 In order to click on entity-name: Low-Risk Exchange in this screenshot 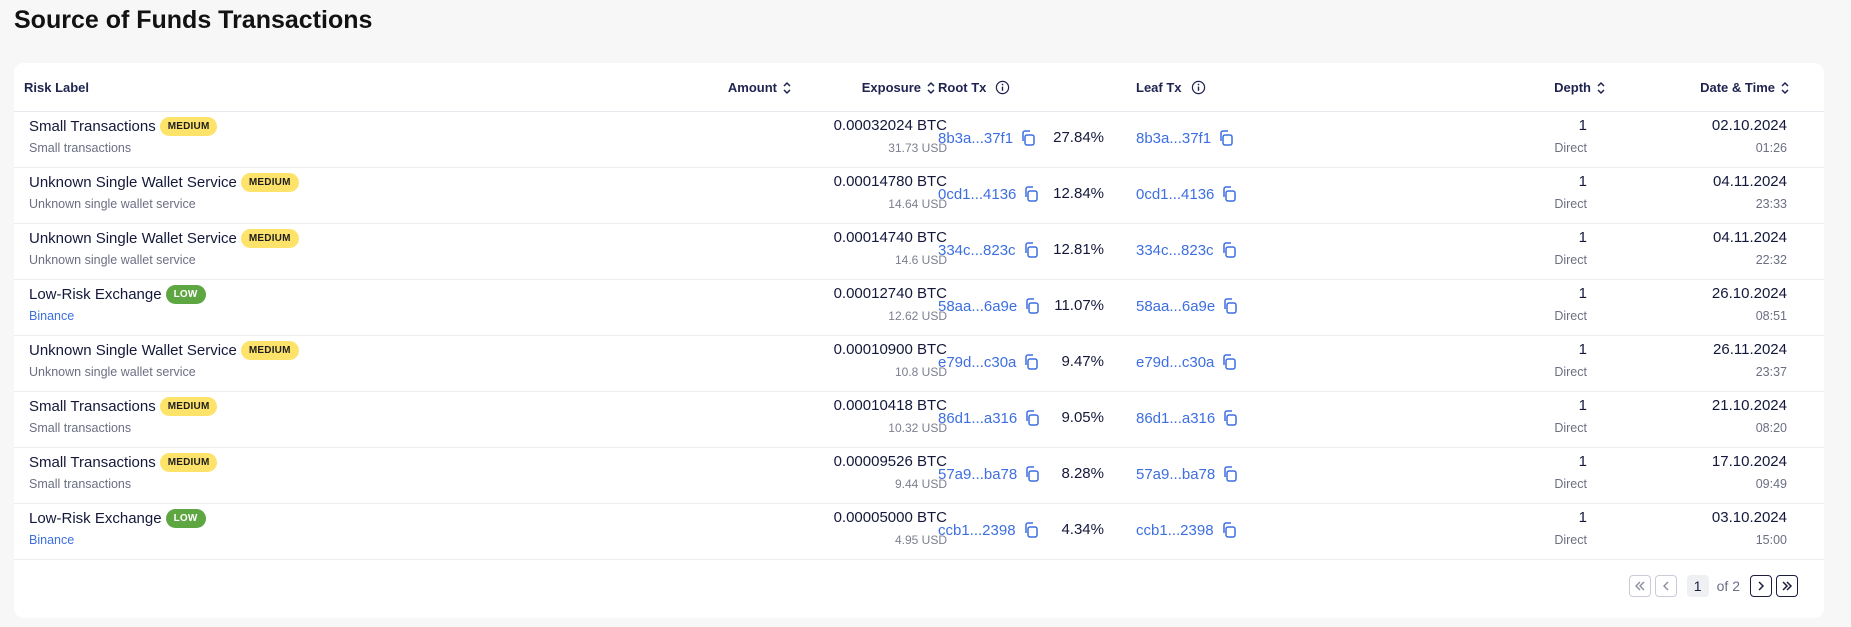, I will do `click(95, 294)`.